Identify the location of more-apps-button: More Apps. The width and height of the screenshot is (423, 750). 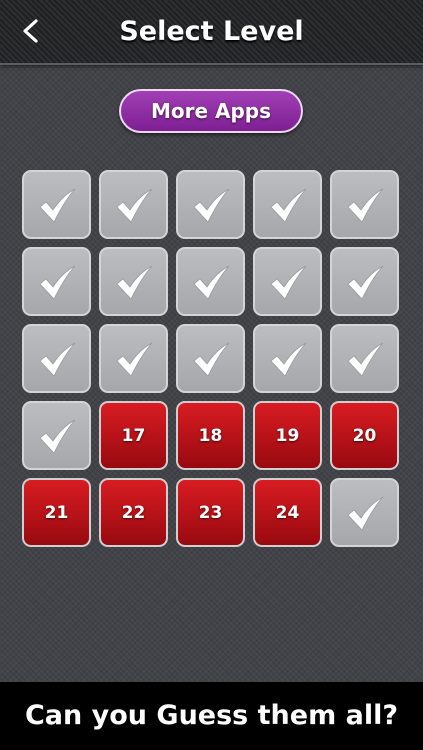
(211, 111).